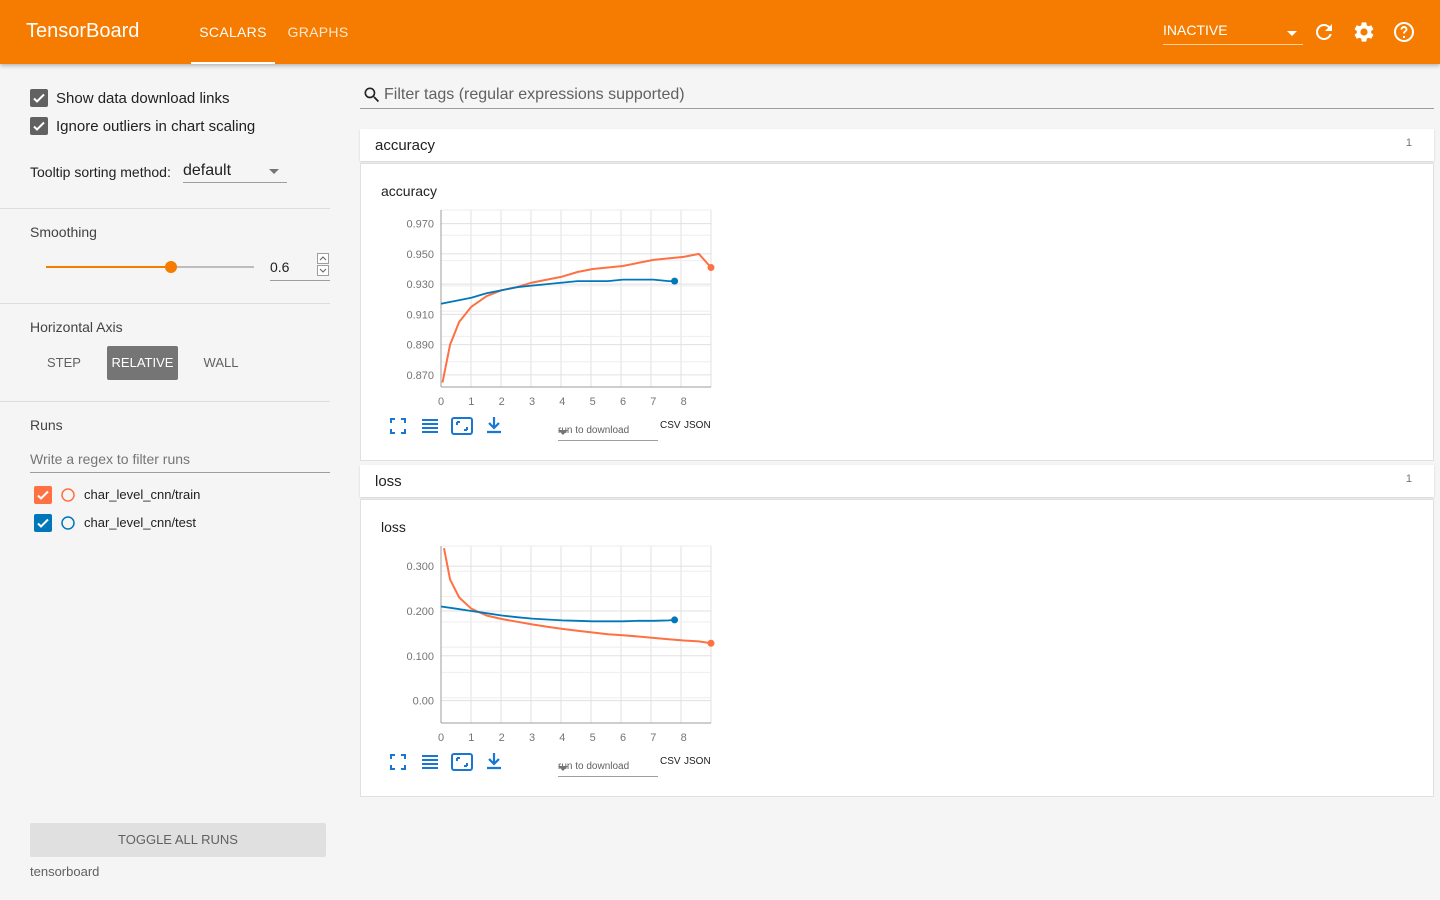  I want to click on accuracy-chart: 0 1 2 3 4 5 6 7 8 0.970 0.950 0.930 0.910 0.890 0.870, so click(546, 306).